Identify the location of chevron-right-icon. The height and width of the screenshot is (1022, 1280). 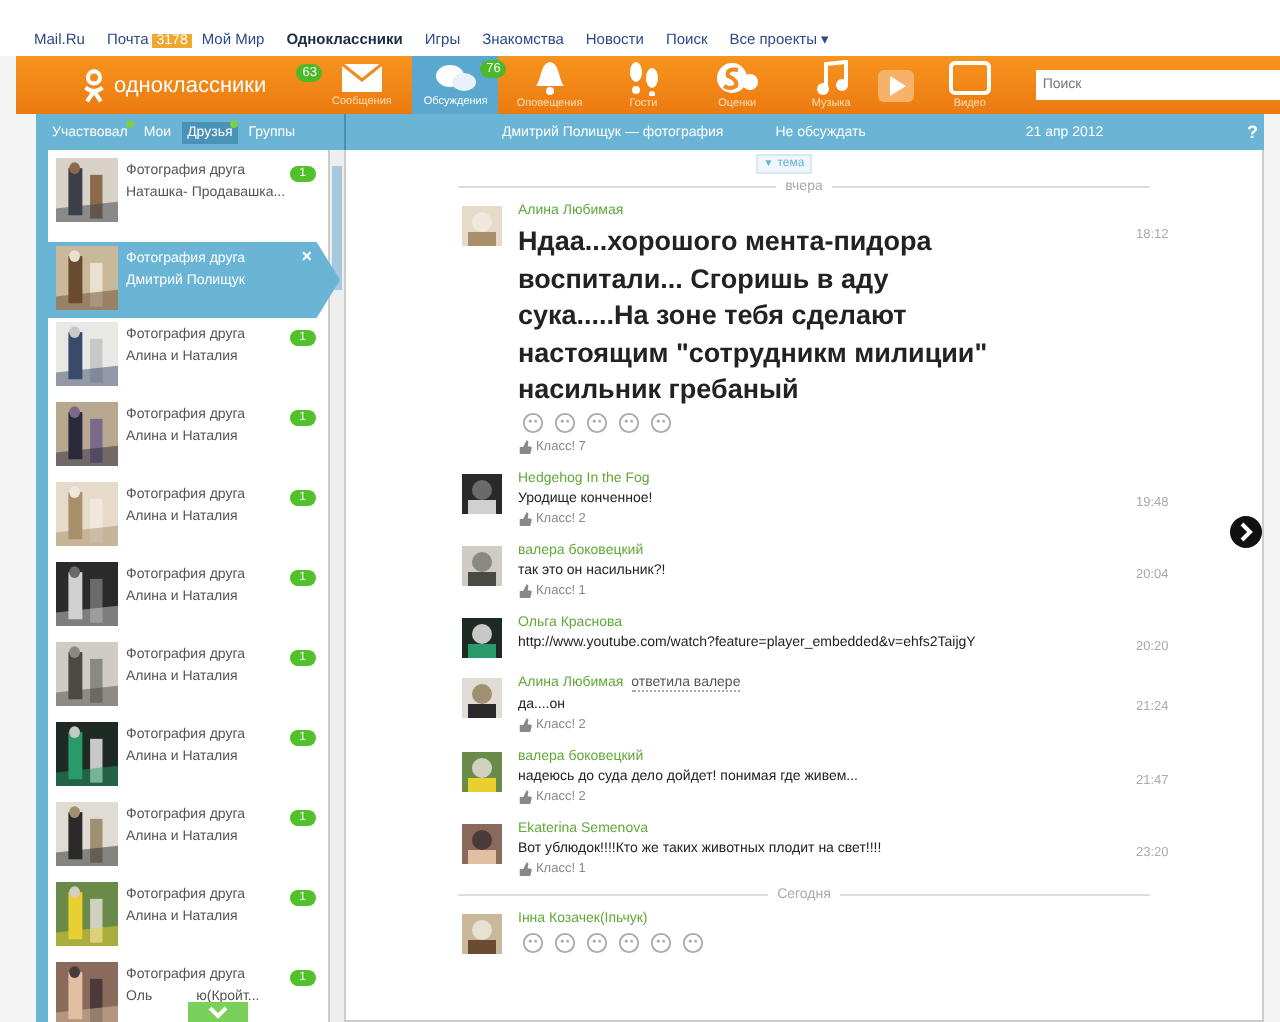
(1246, 532).